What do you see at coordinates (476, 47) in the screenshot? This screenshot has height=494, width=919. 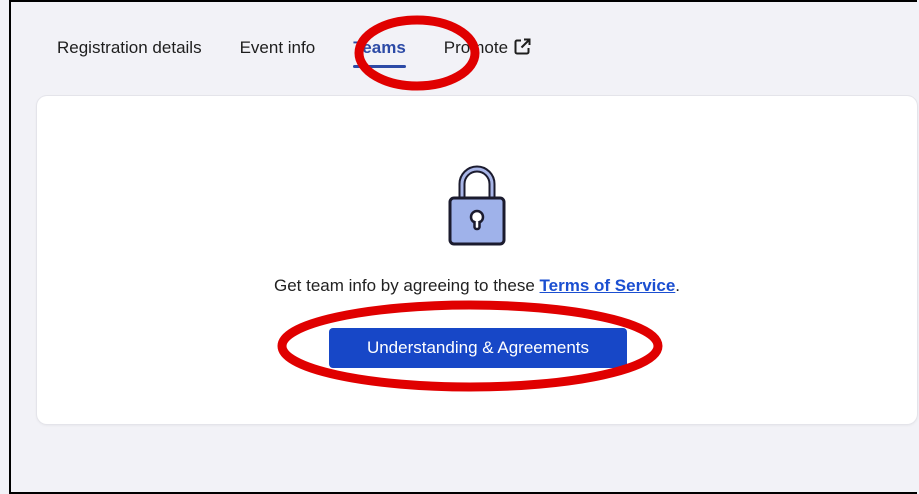 I see `tab-promote-label: Promote` at bounding box center [476, 47].